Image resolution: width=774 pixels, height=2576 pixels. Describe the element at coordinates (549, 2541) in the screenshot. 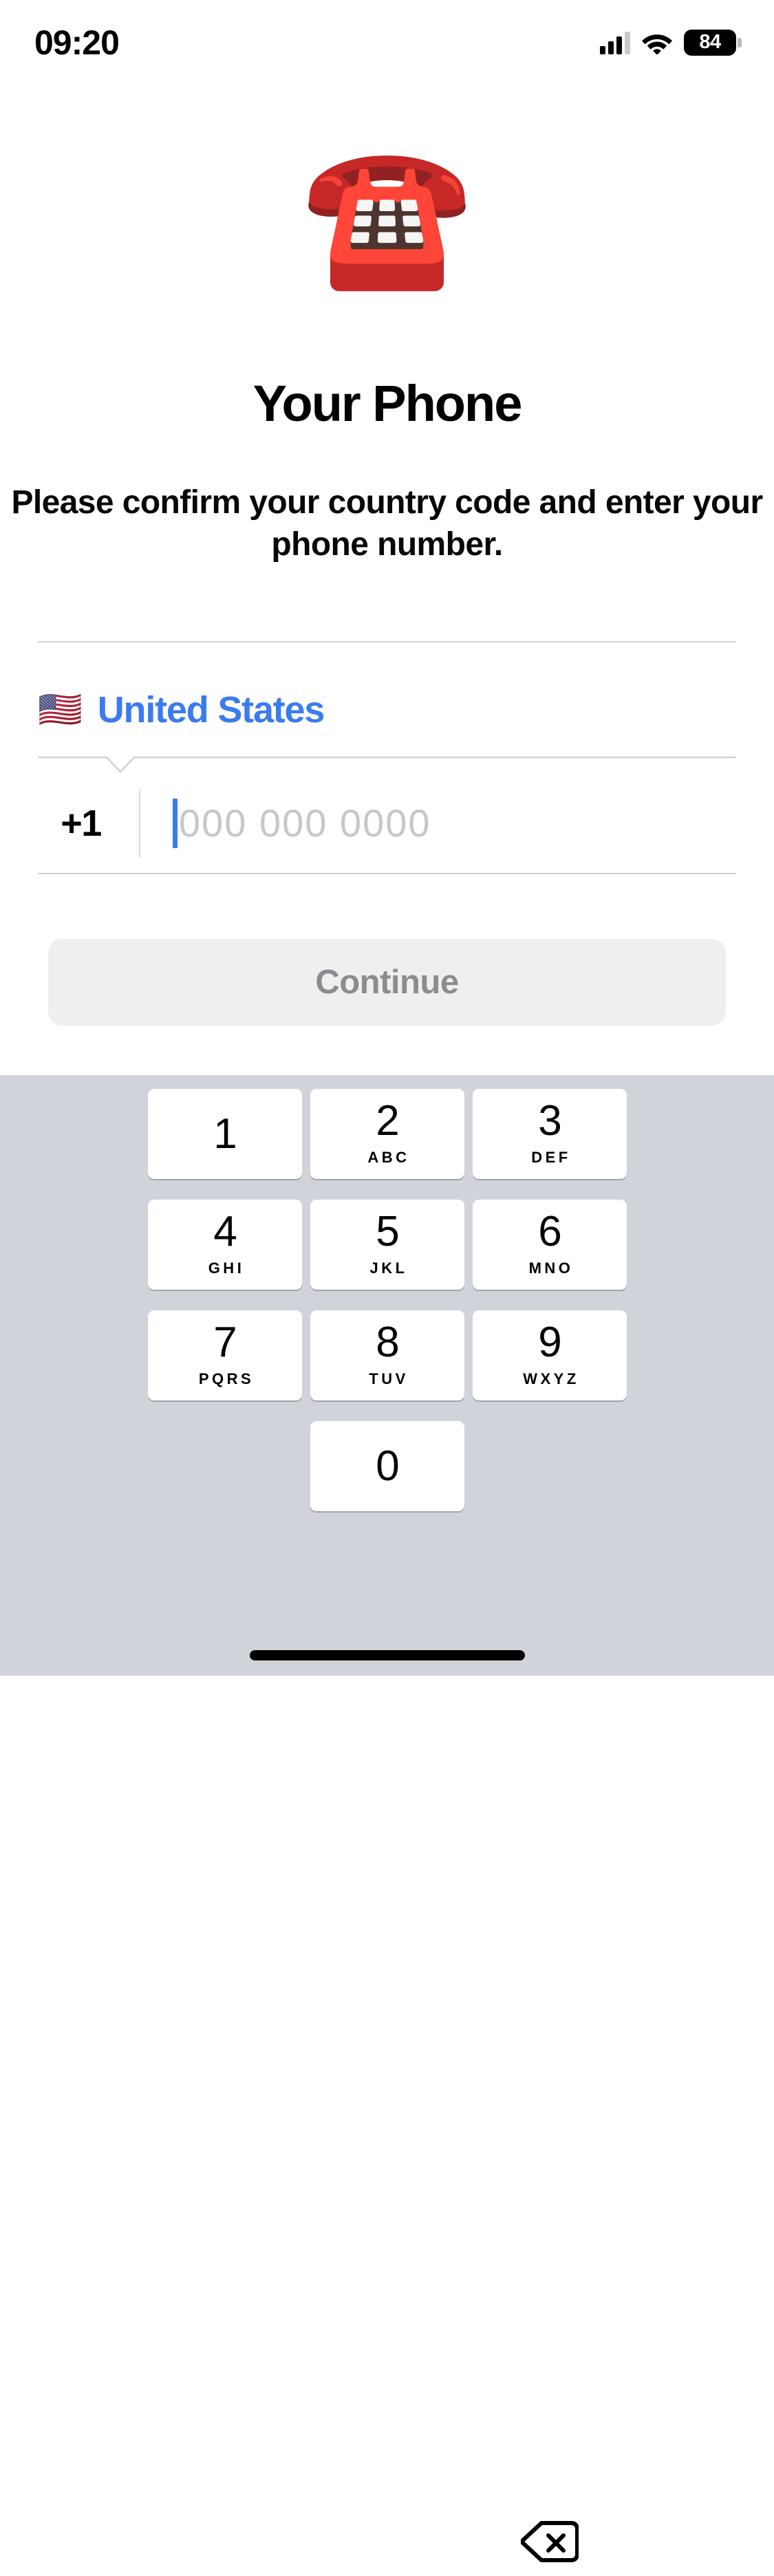

I see `backspace-delete-icon` at that location.